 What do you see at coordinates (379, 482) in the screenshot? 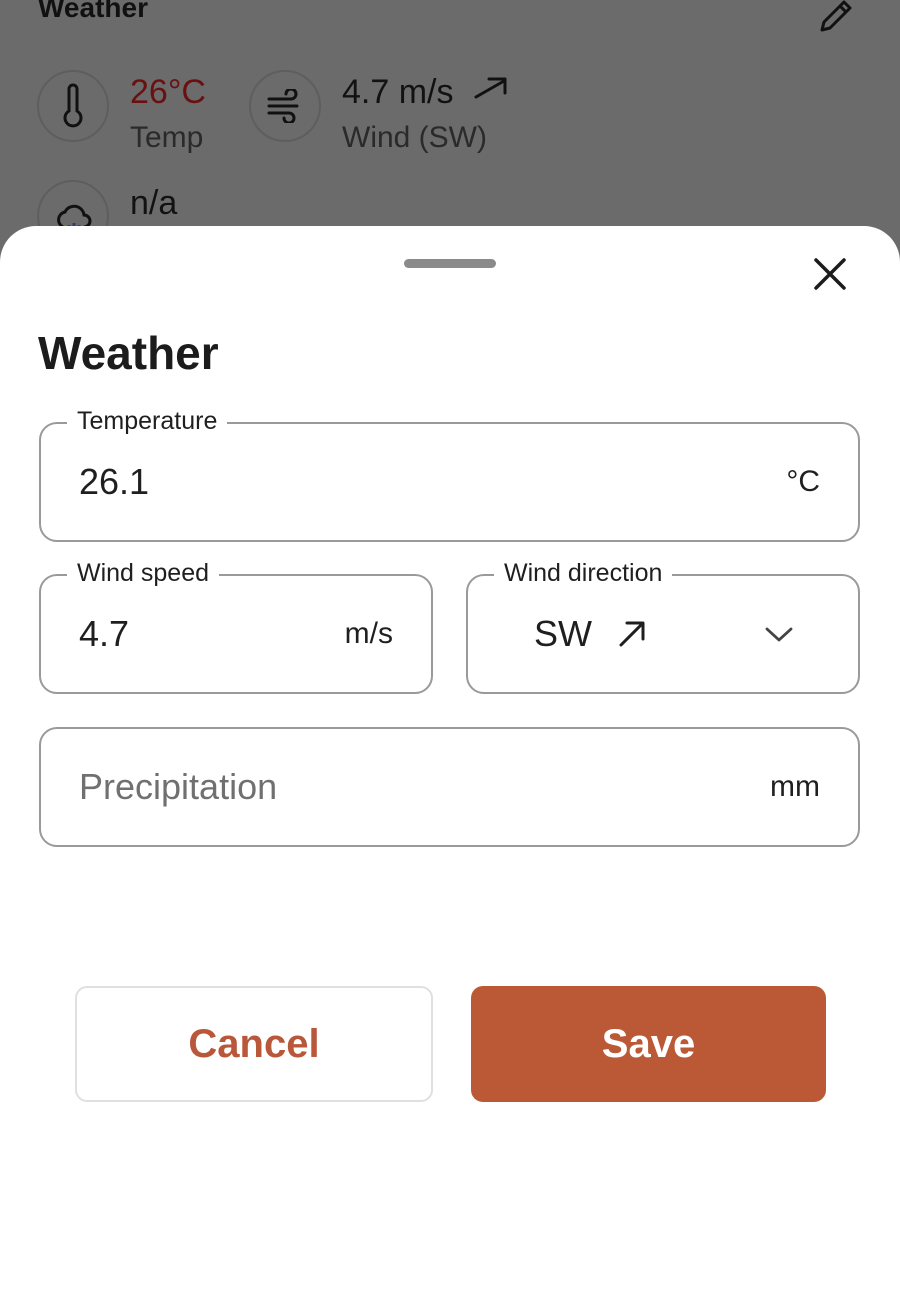
I see `temperature-input` at bounding box center [379, 482].